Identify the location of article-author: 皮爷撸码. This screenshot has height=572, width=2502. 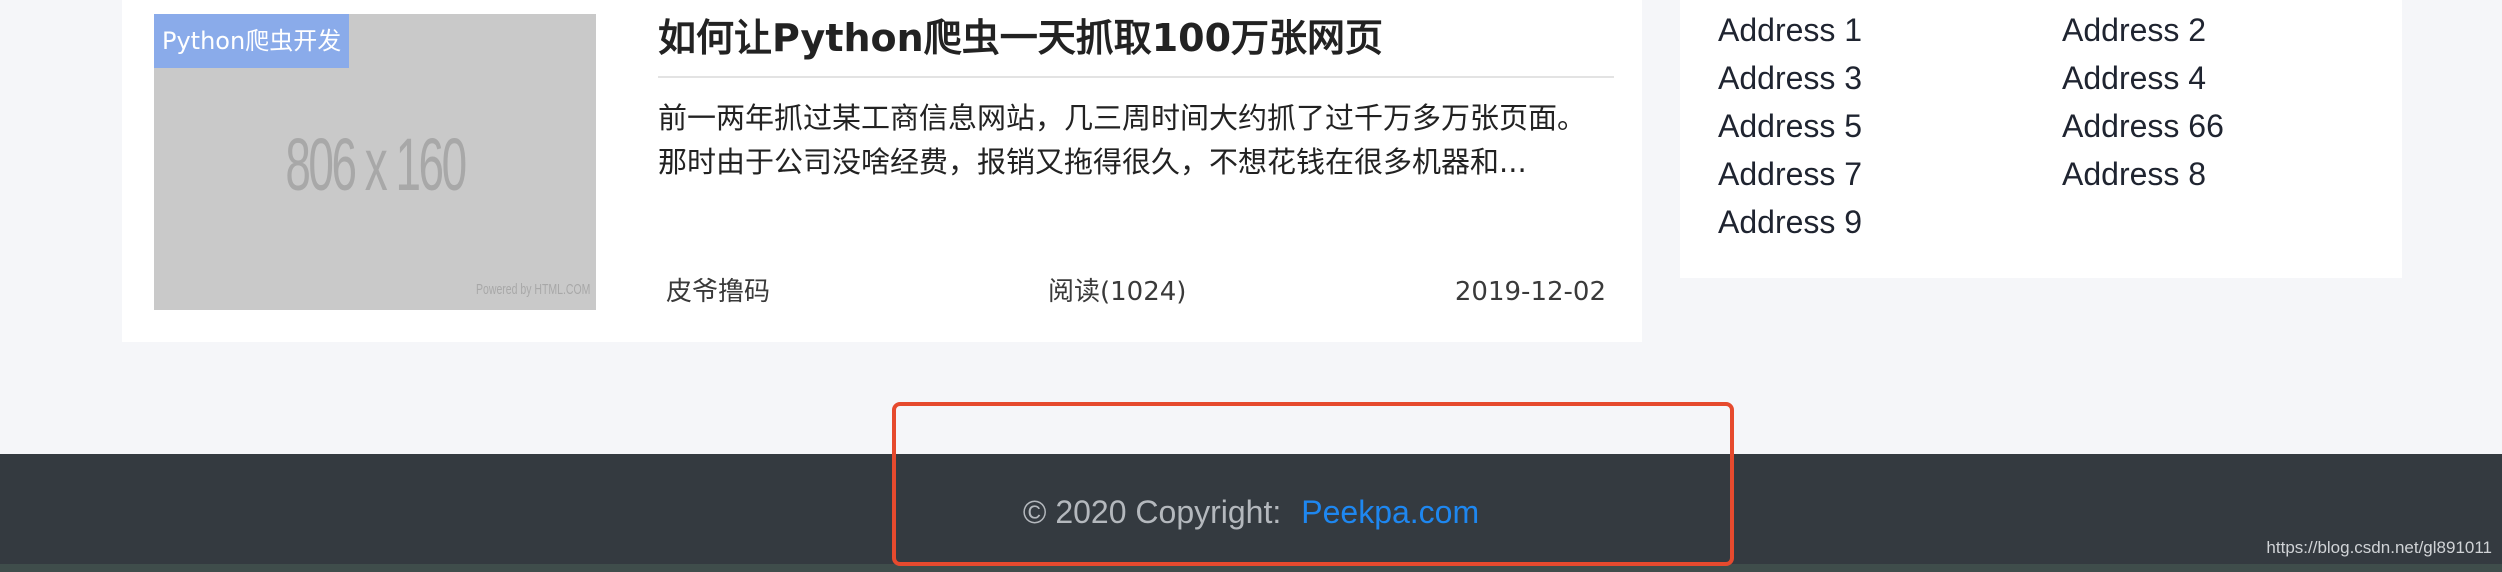
(718, 292).